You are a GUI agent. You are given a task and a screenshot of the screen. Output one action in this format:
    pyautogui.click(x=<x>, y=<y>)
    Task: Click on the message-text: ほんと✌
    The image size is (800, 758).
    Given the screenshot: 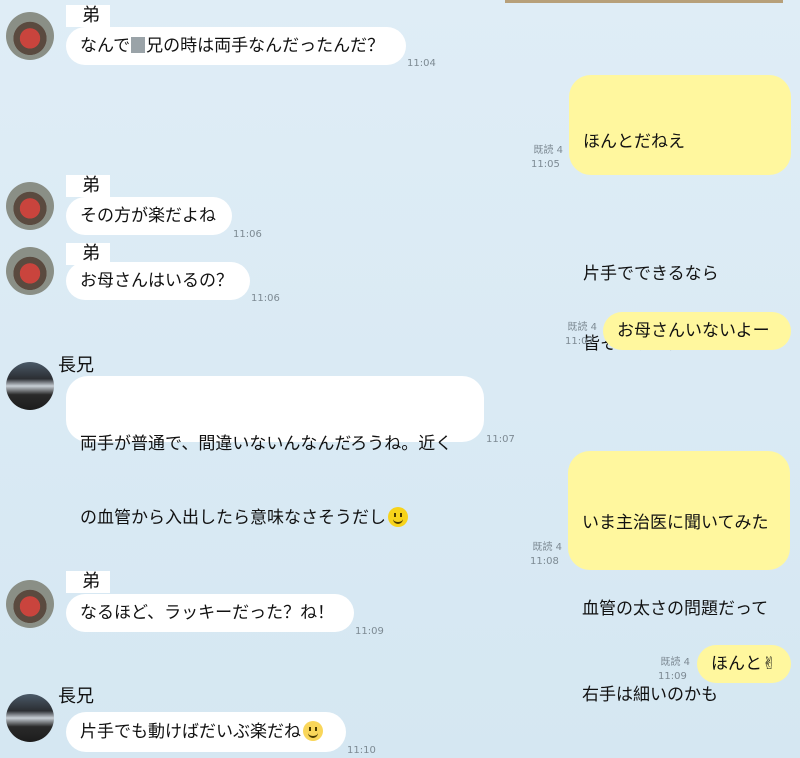 What is the action you would take?
    pyautogui.click(x=744, y=664)
    